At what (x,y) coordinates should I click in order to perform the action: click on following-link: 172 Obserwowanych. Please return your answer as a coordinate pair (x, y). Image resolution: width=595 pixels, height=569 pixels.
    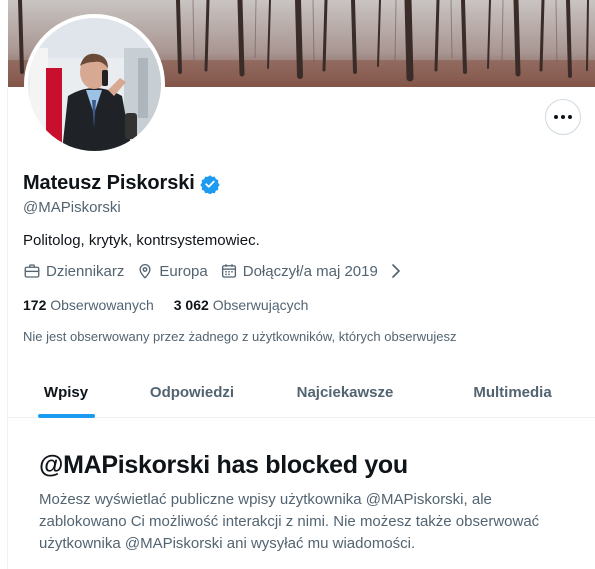
    Looking at the image, I should click on (88, 305).